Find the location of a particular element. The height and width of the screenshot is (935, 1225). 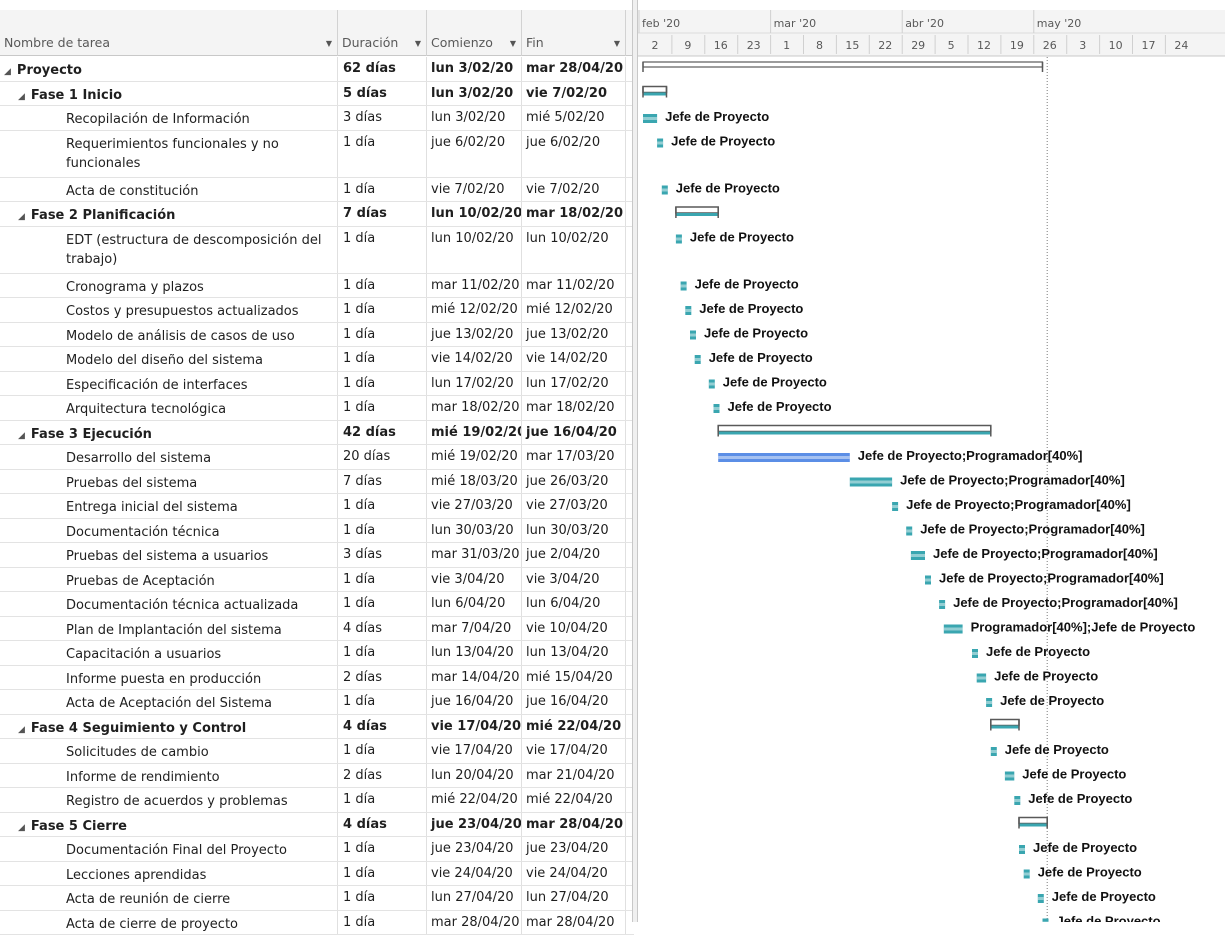

task-duration-cell: 42 días is located at coordinates (382, 433).